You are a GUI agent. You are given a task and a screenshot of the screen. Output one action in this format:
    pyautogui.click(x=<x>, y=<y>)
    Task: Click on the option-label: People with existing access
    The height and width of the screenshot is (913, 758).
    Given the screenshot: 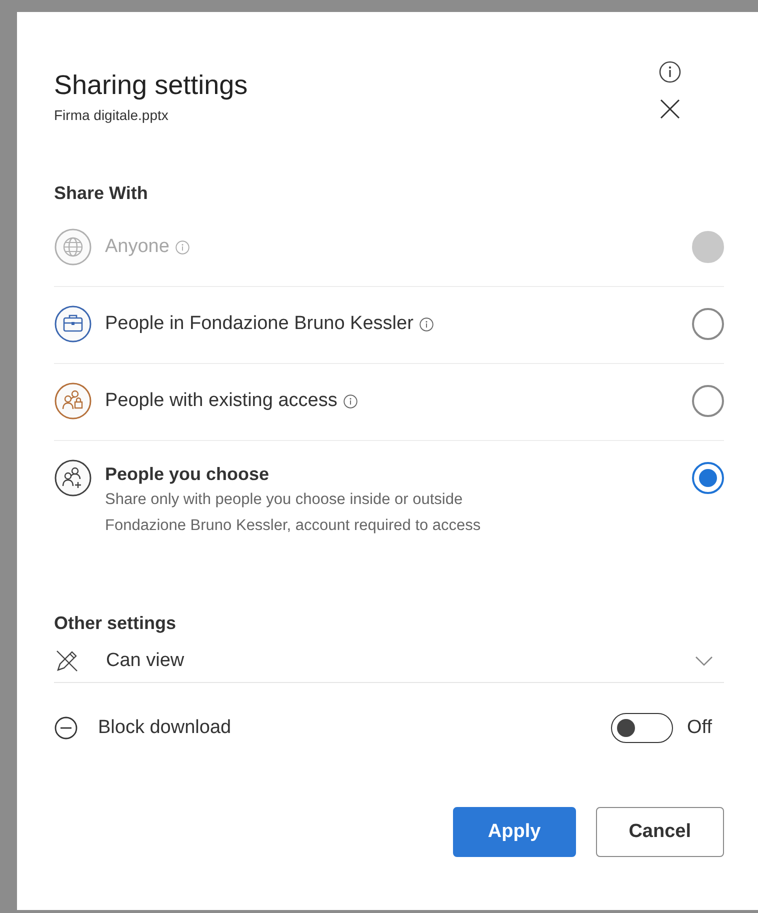 What is the action you would take?
    pyautogui.click(x=221, y=401)
    